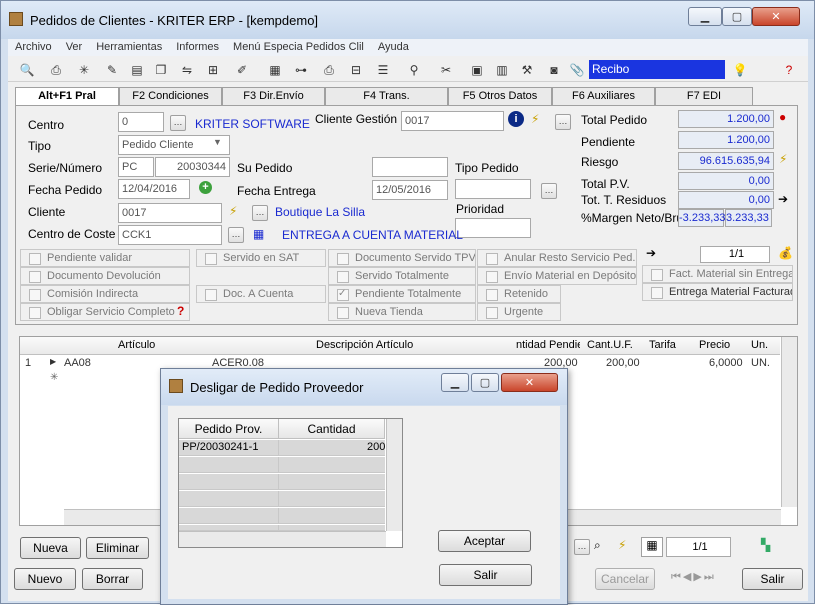 This screenshot has height=605, width=815. Describe the element at coordinates (717, 274) in the screenshot. I see `checkbox-fact-material: Fact. Material sin Entrega` at that location.